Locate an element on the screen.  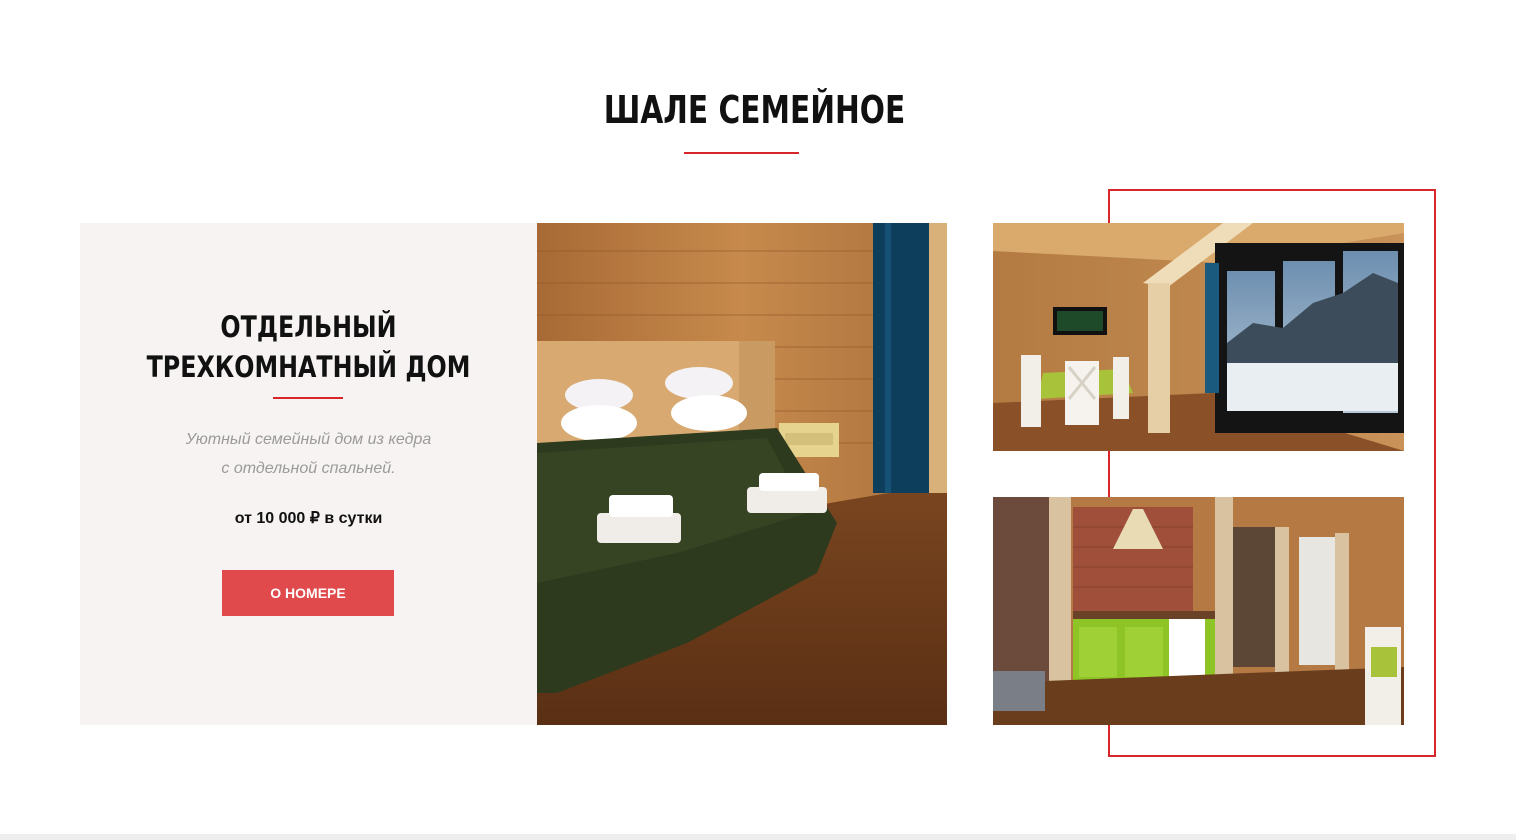
kitchen-photo is located at coordinates (1198, 611).